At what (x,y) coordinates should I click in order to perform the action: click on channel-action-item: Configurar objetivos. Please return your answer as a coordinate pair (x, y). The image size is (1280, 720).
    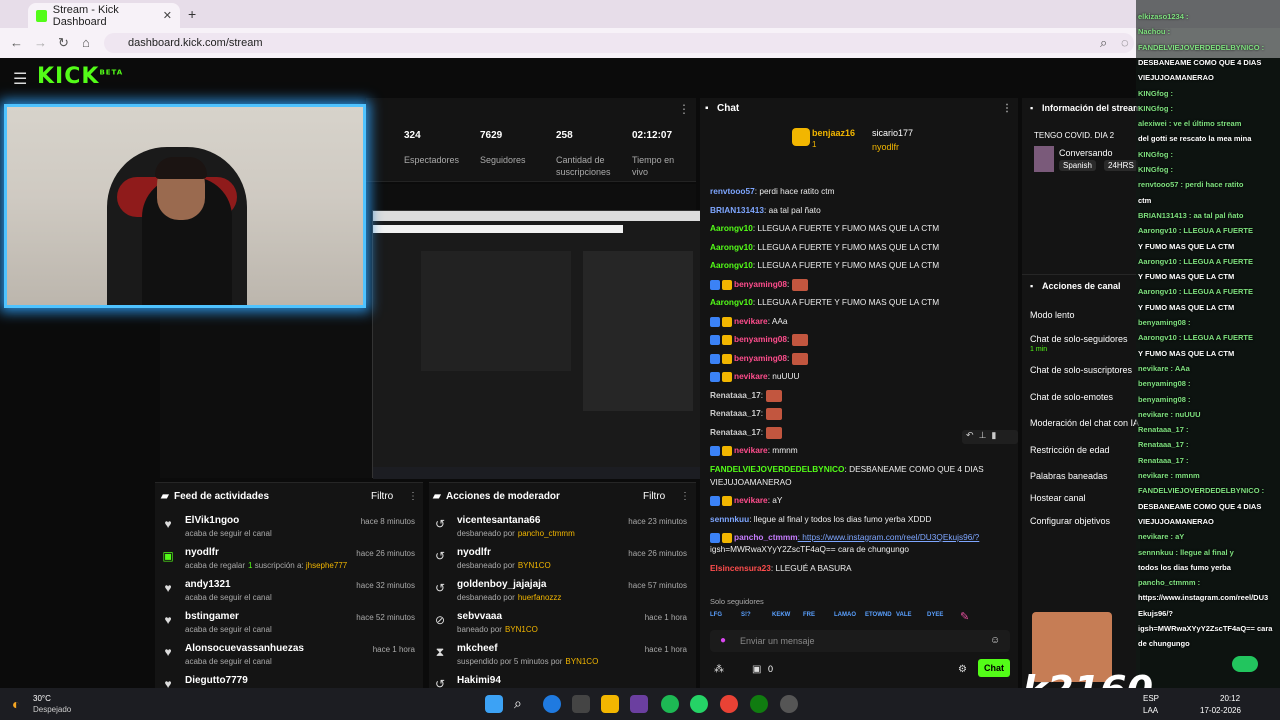
    Looking at the image, I should click on (1070, 521).